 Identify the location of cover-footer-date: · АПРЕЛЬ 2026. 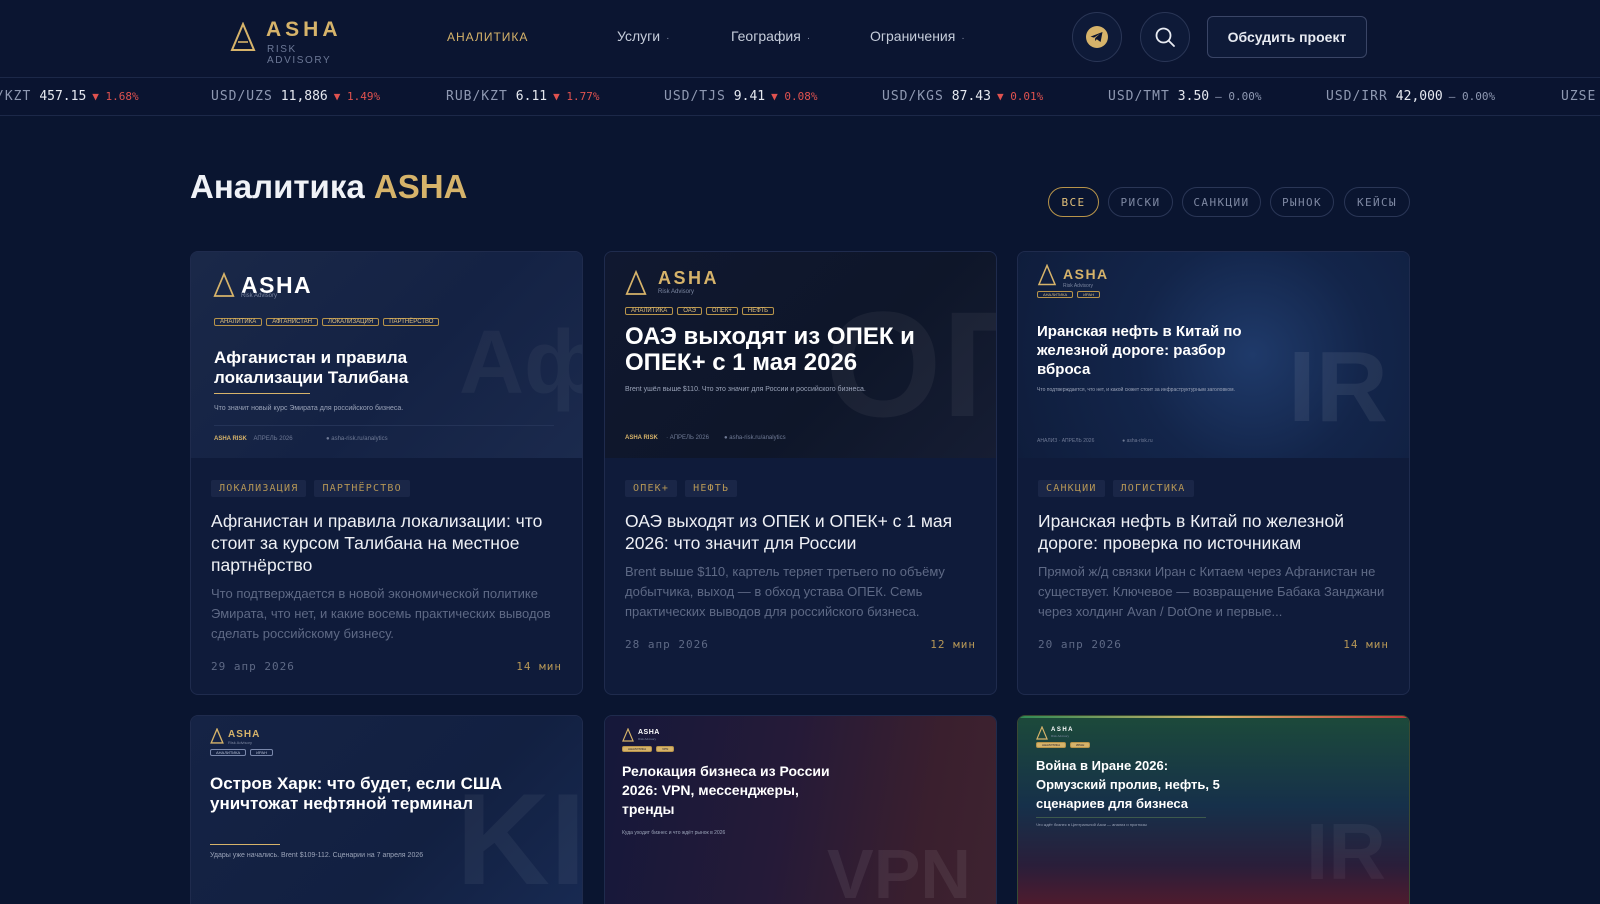
(687, 438).